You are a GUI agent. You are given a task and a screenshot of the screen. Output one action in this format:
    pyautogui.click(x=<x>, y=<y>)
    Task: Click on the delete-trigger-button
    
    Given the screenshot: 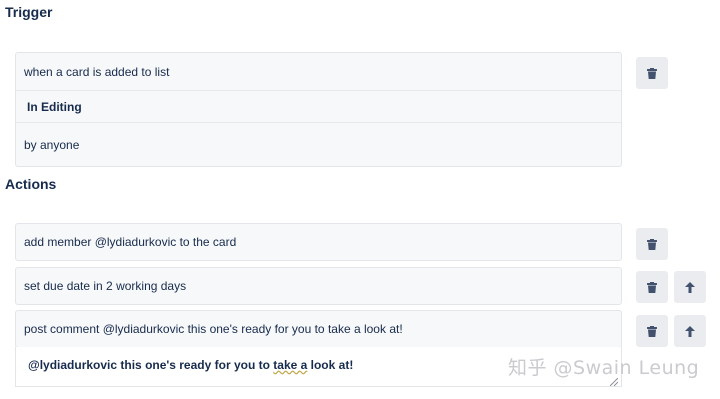 What is the action you would take?
    pyautogui.click(x=652, y=73)
    